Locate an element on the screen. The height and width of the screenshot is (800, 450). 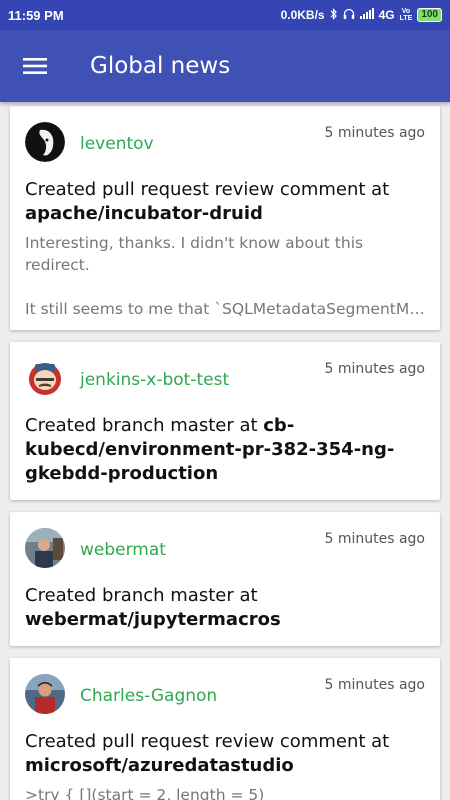
status-icons: 0.0KB/s 4G Vo LTE 100 is located at coordinates (361, 15).